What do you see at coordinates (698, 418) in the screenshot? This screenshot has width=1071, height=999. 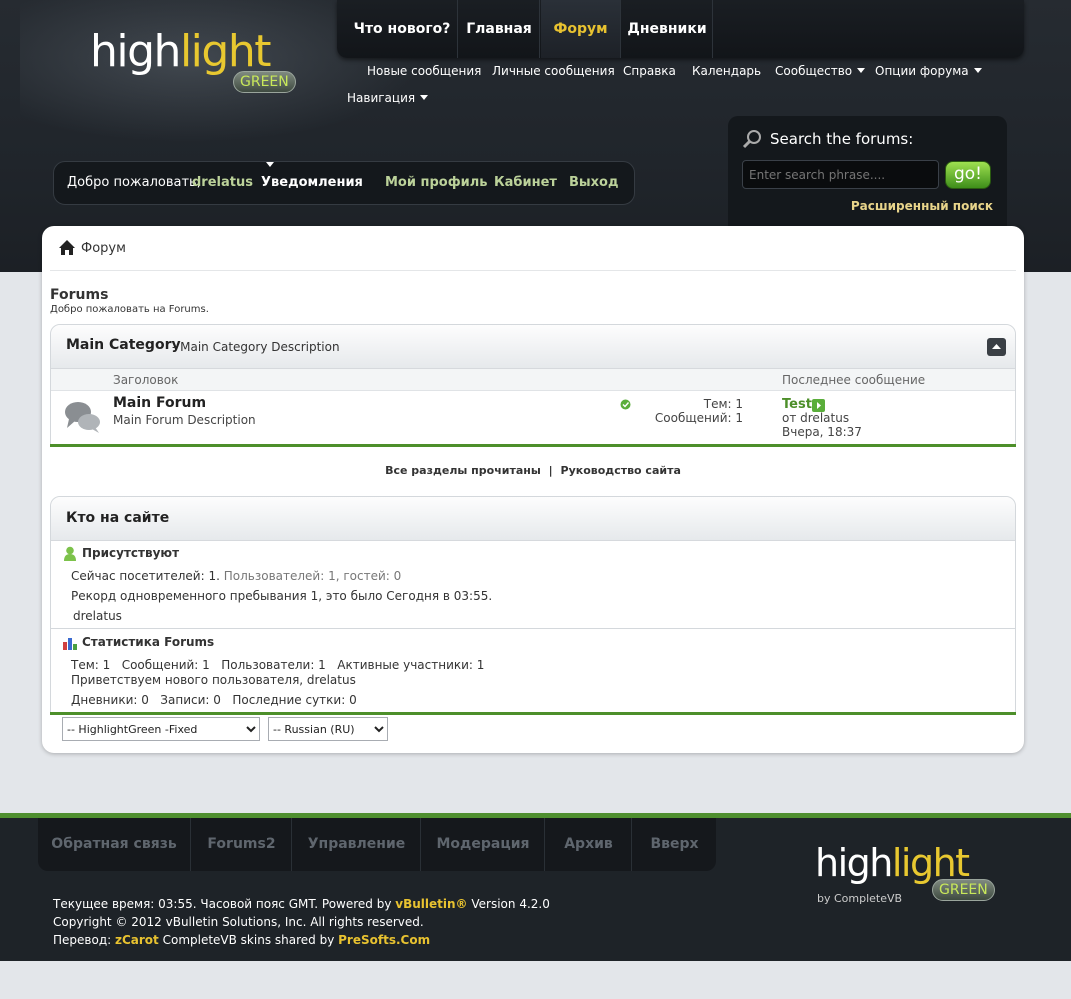 I see `forum-posts-count: Сообщений: 1` at bounding box center [698, 418].